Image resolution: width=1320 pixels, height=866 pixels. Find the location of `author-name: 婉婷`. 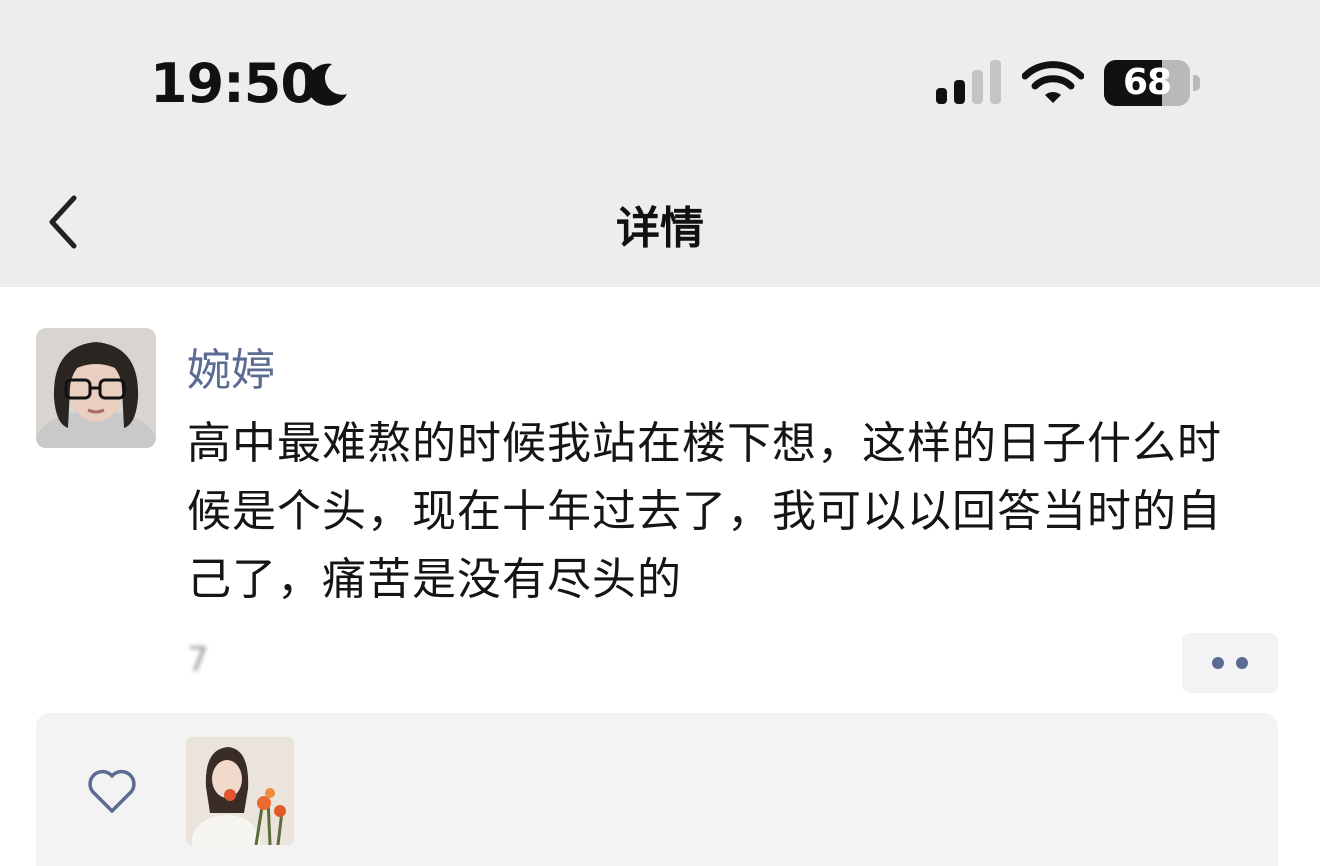

author-name: 婉婷 is located at coordinates (231, 366).